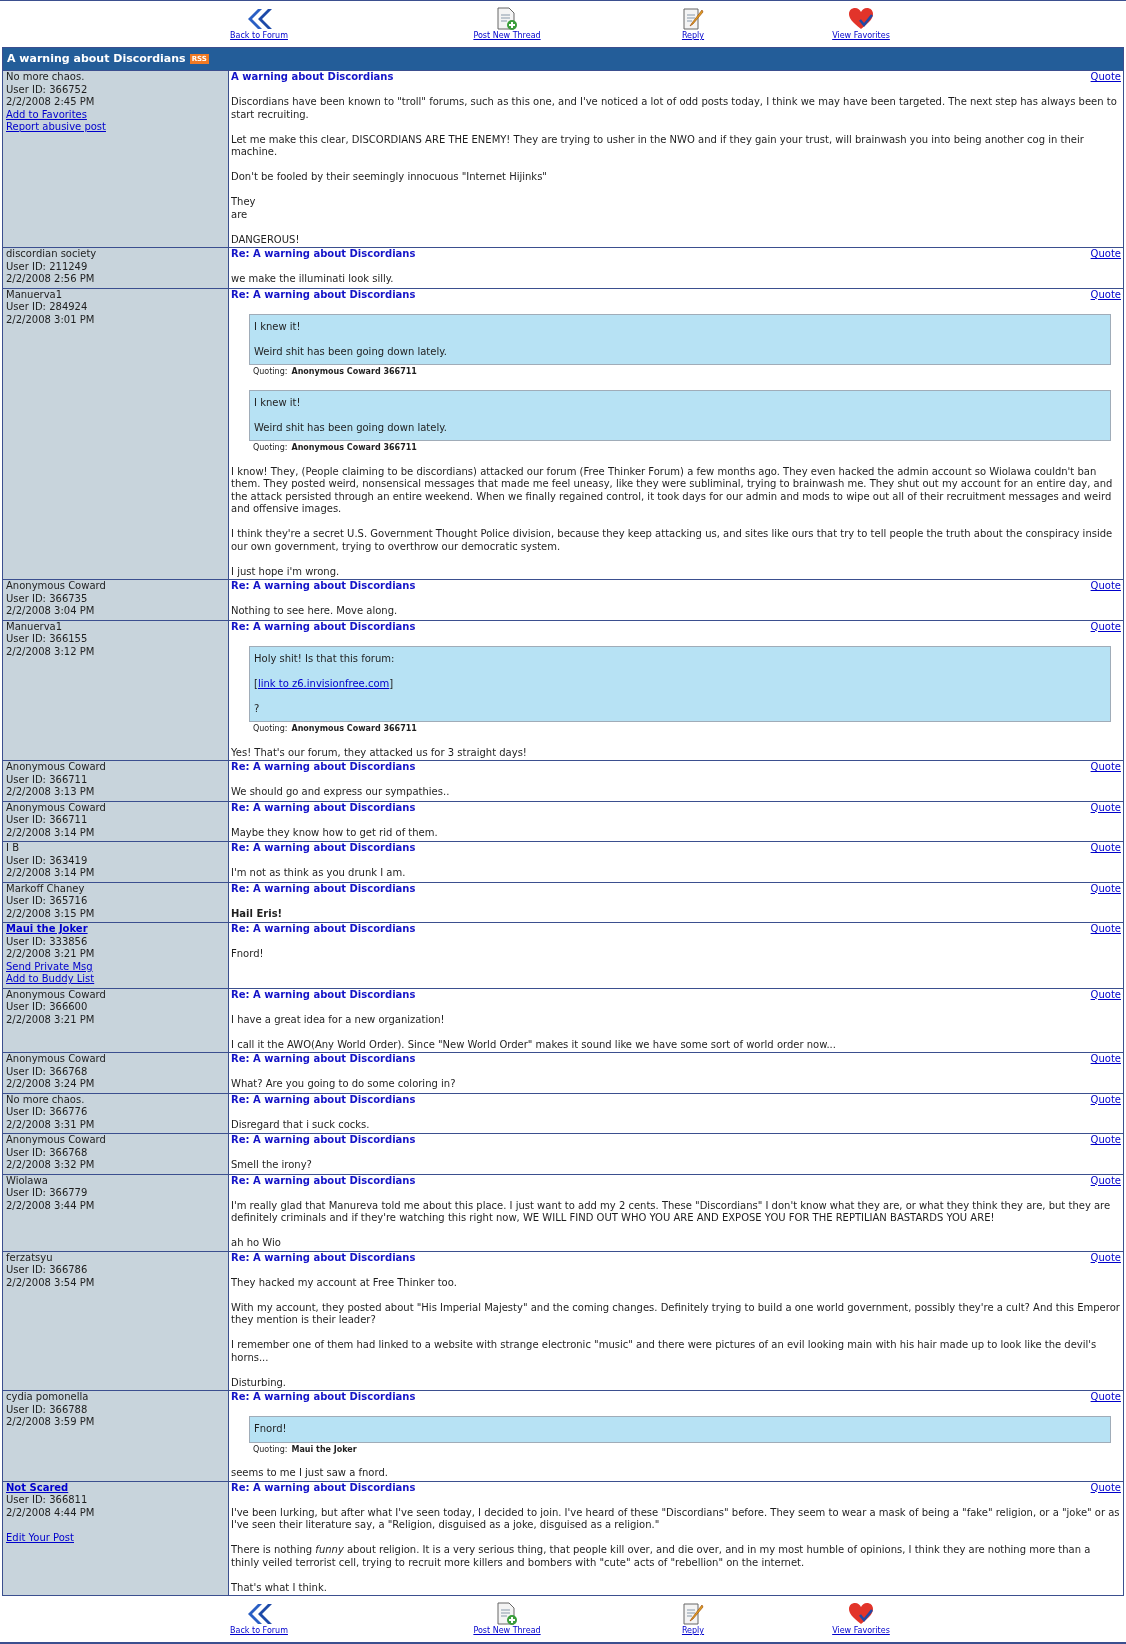  Describe the element at coordinates (51, 792) in the screenshot. I see `post-date: 2/2/2008 3:13 PM` at that location.